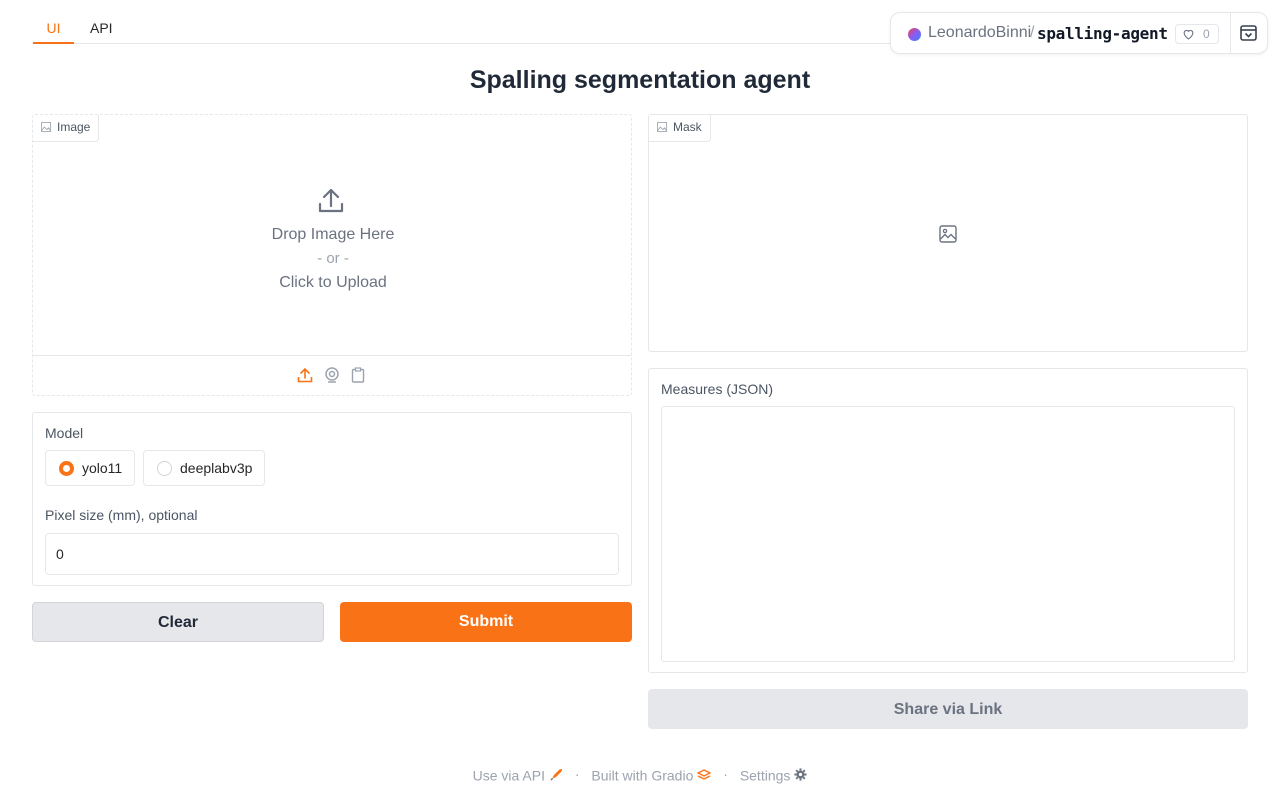 The width and height of the screenshot is (1280, 800). Describe the element at coordinates (332, 554) in the screenshot. I see `pixel-size-input` at that location.